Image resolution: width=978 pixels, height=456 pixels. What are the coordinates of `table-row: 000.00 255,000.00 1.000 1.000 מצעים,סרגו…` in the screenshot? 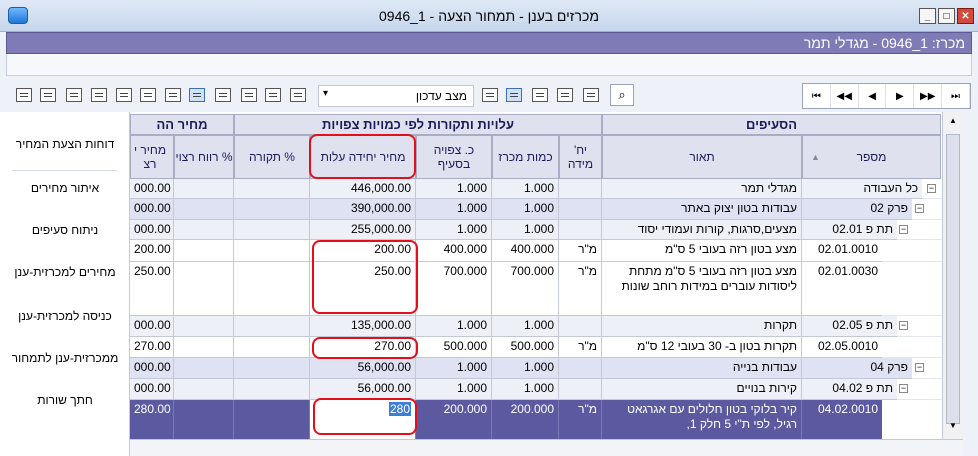 It's located at (536, 230).